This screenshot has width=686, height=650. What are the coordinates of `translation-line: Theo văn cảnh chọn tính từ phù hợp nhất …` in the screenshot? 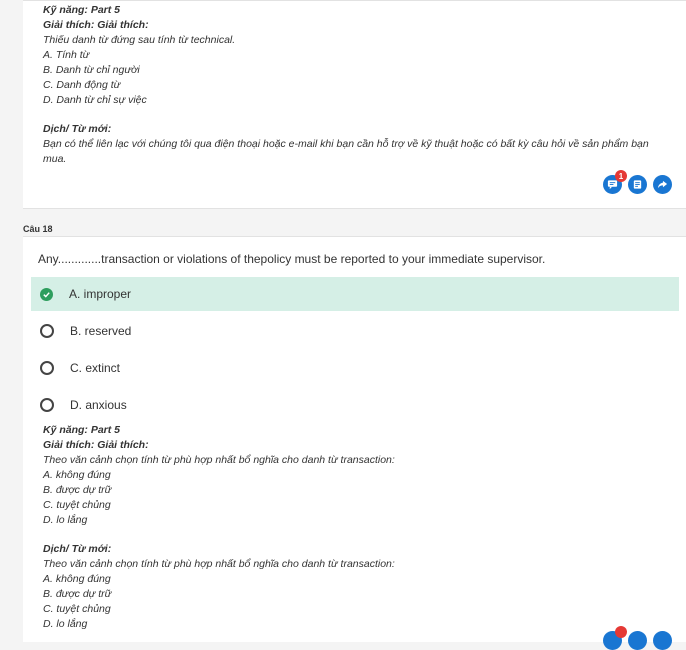 It's located at (219, 564).